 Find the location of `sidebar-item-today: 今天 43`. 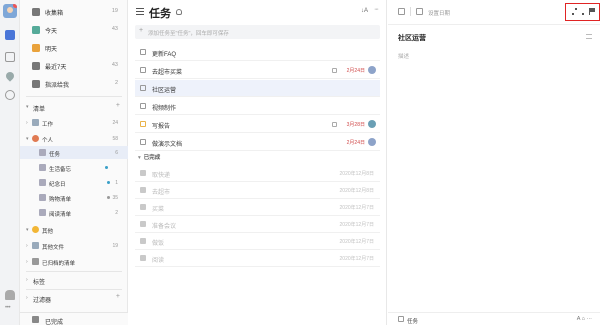

sidebar-item-today: 今天 43 is located at coordinates (74, 30).